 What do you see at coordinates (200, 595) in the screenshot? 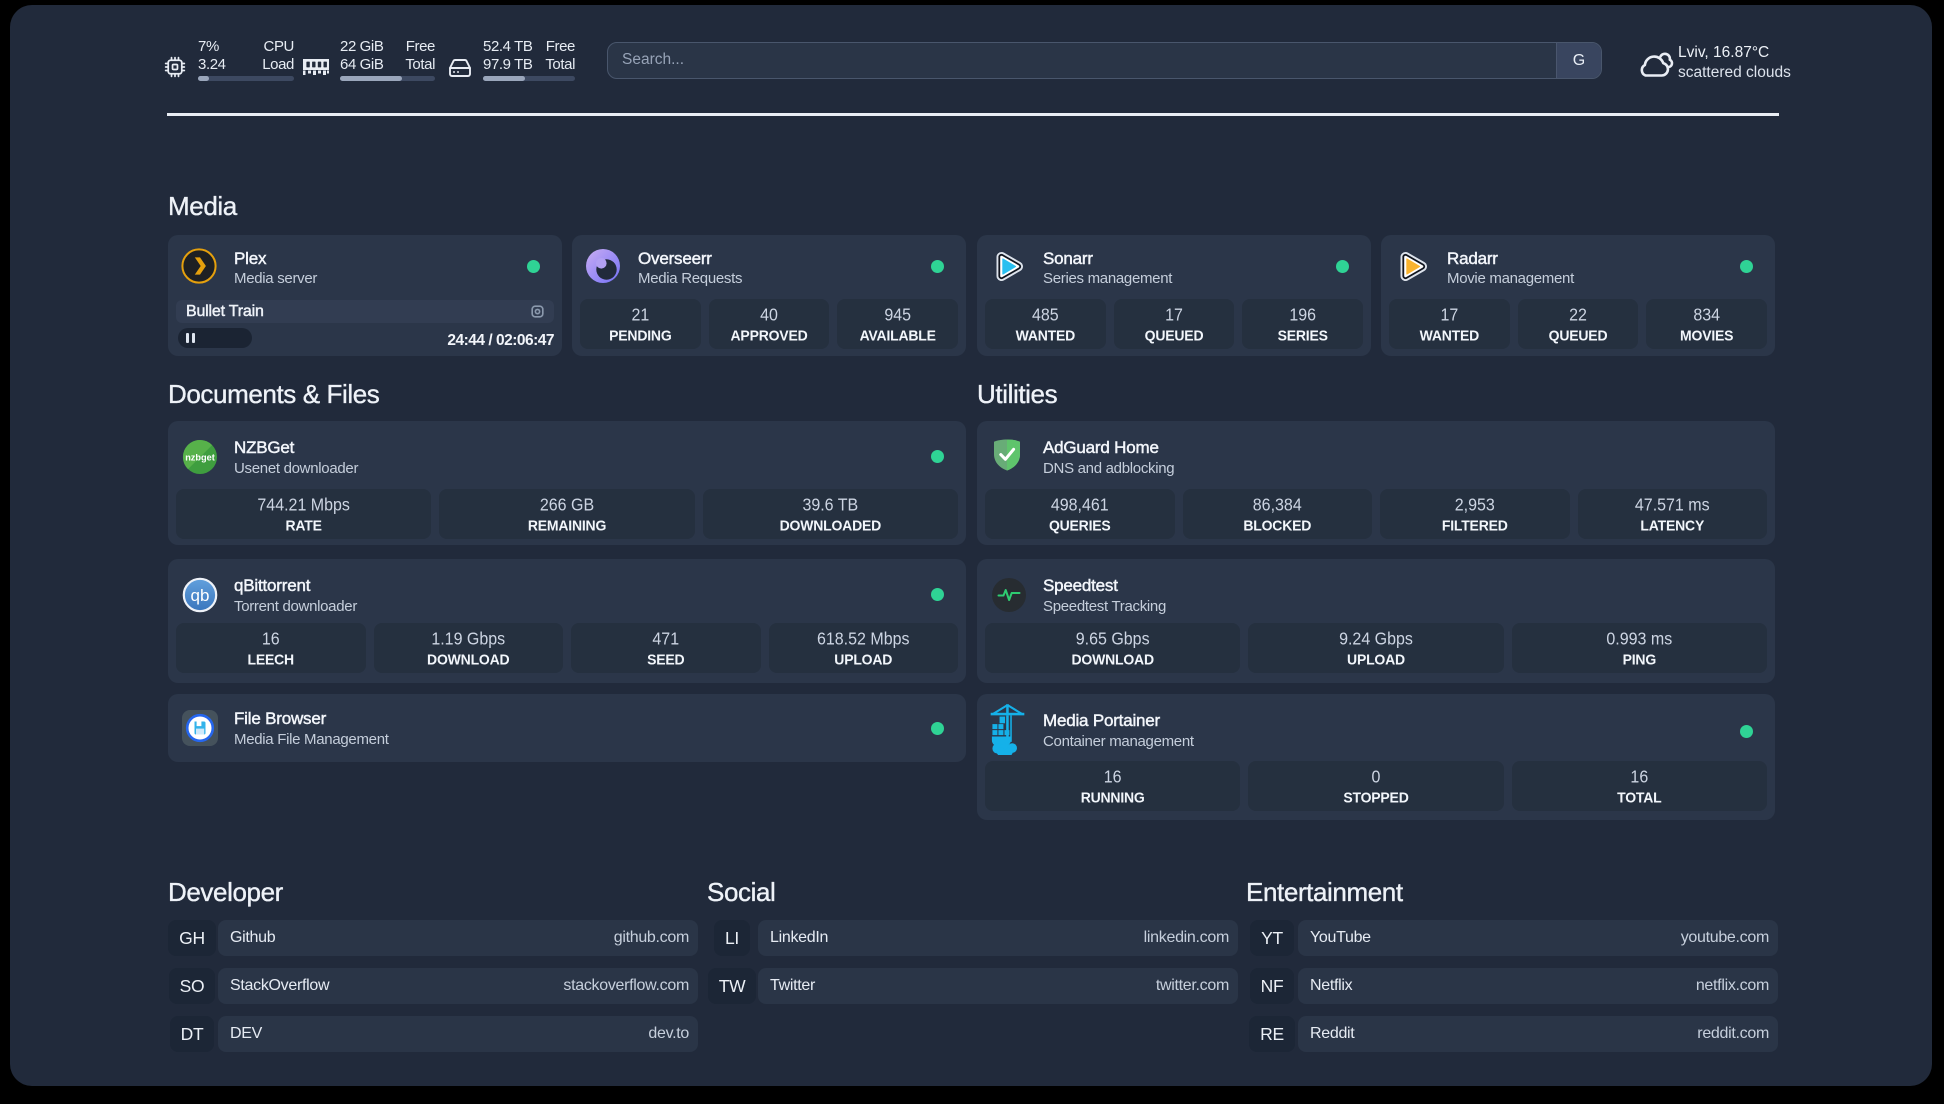
I see `svg-text: qb` at bounding box center [200, 595].